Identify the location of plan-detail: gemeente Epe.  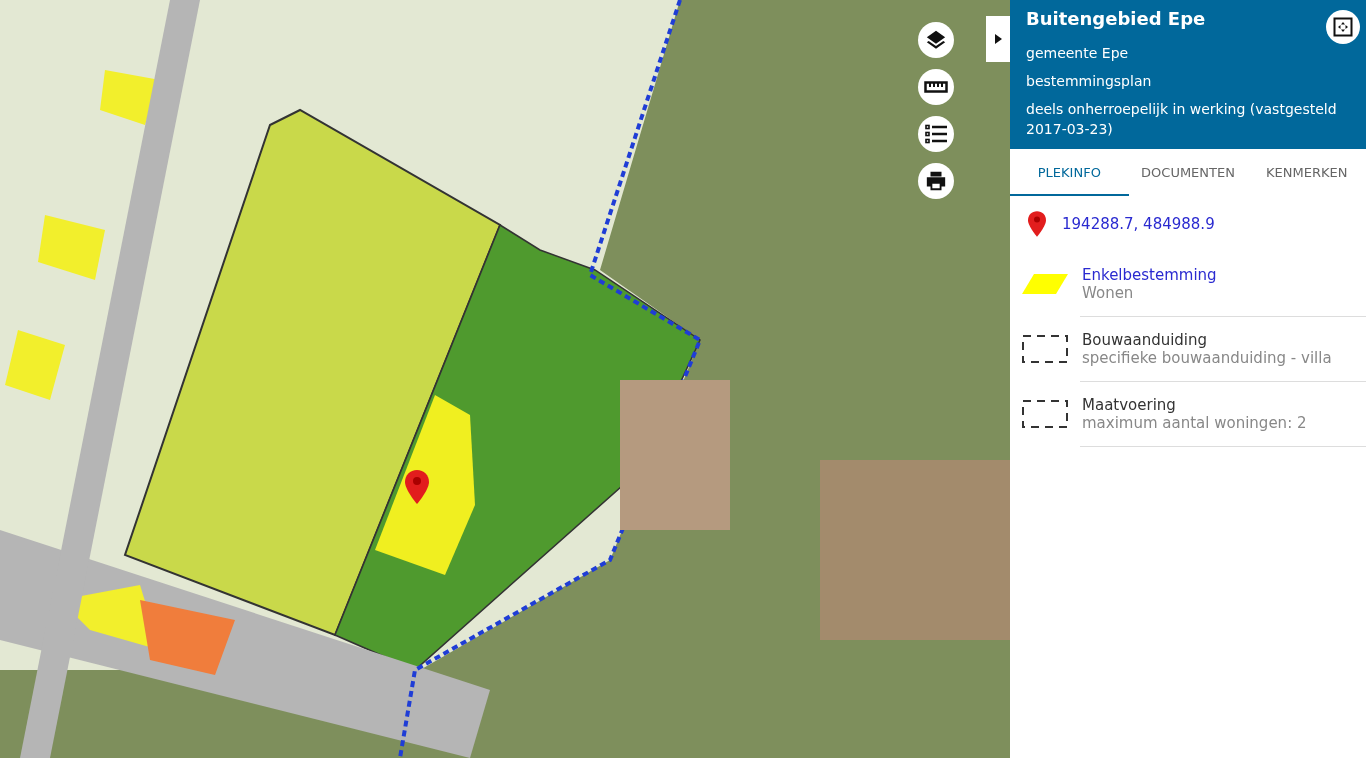
(1078, 53).